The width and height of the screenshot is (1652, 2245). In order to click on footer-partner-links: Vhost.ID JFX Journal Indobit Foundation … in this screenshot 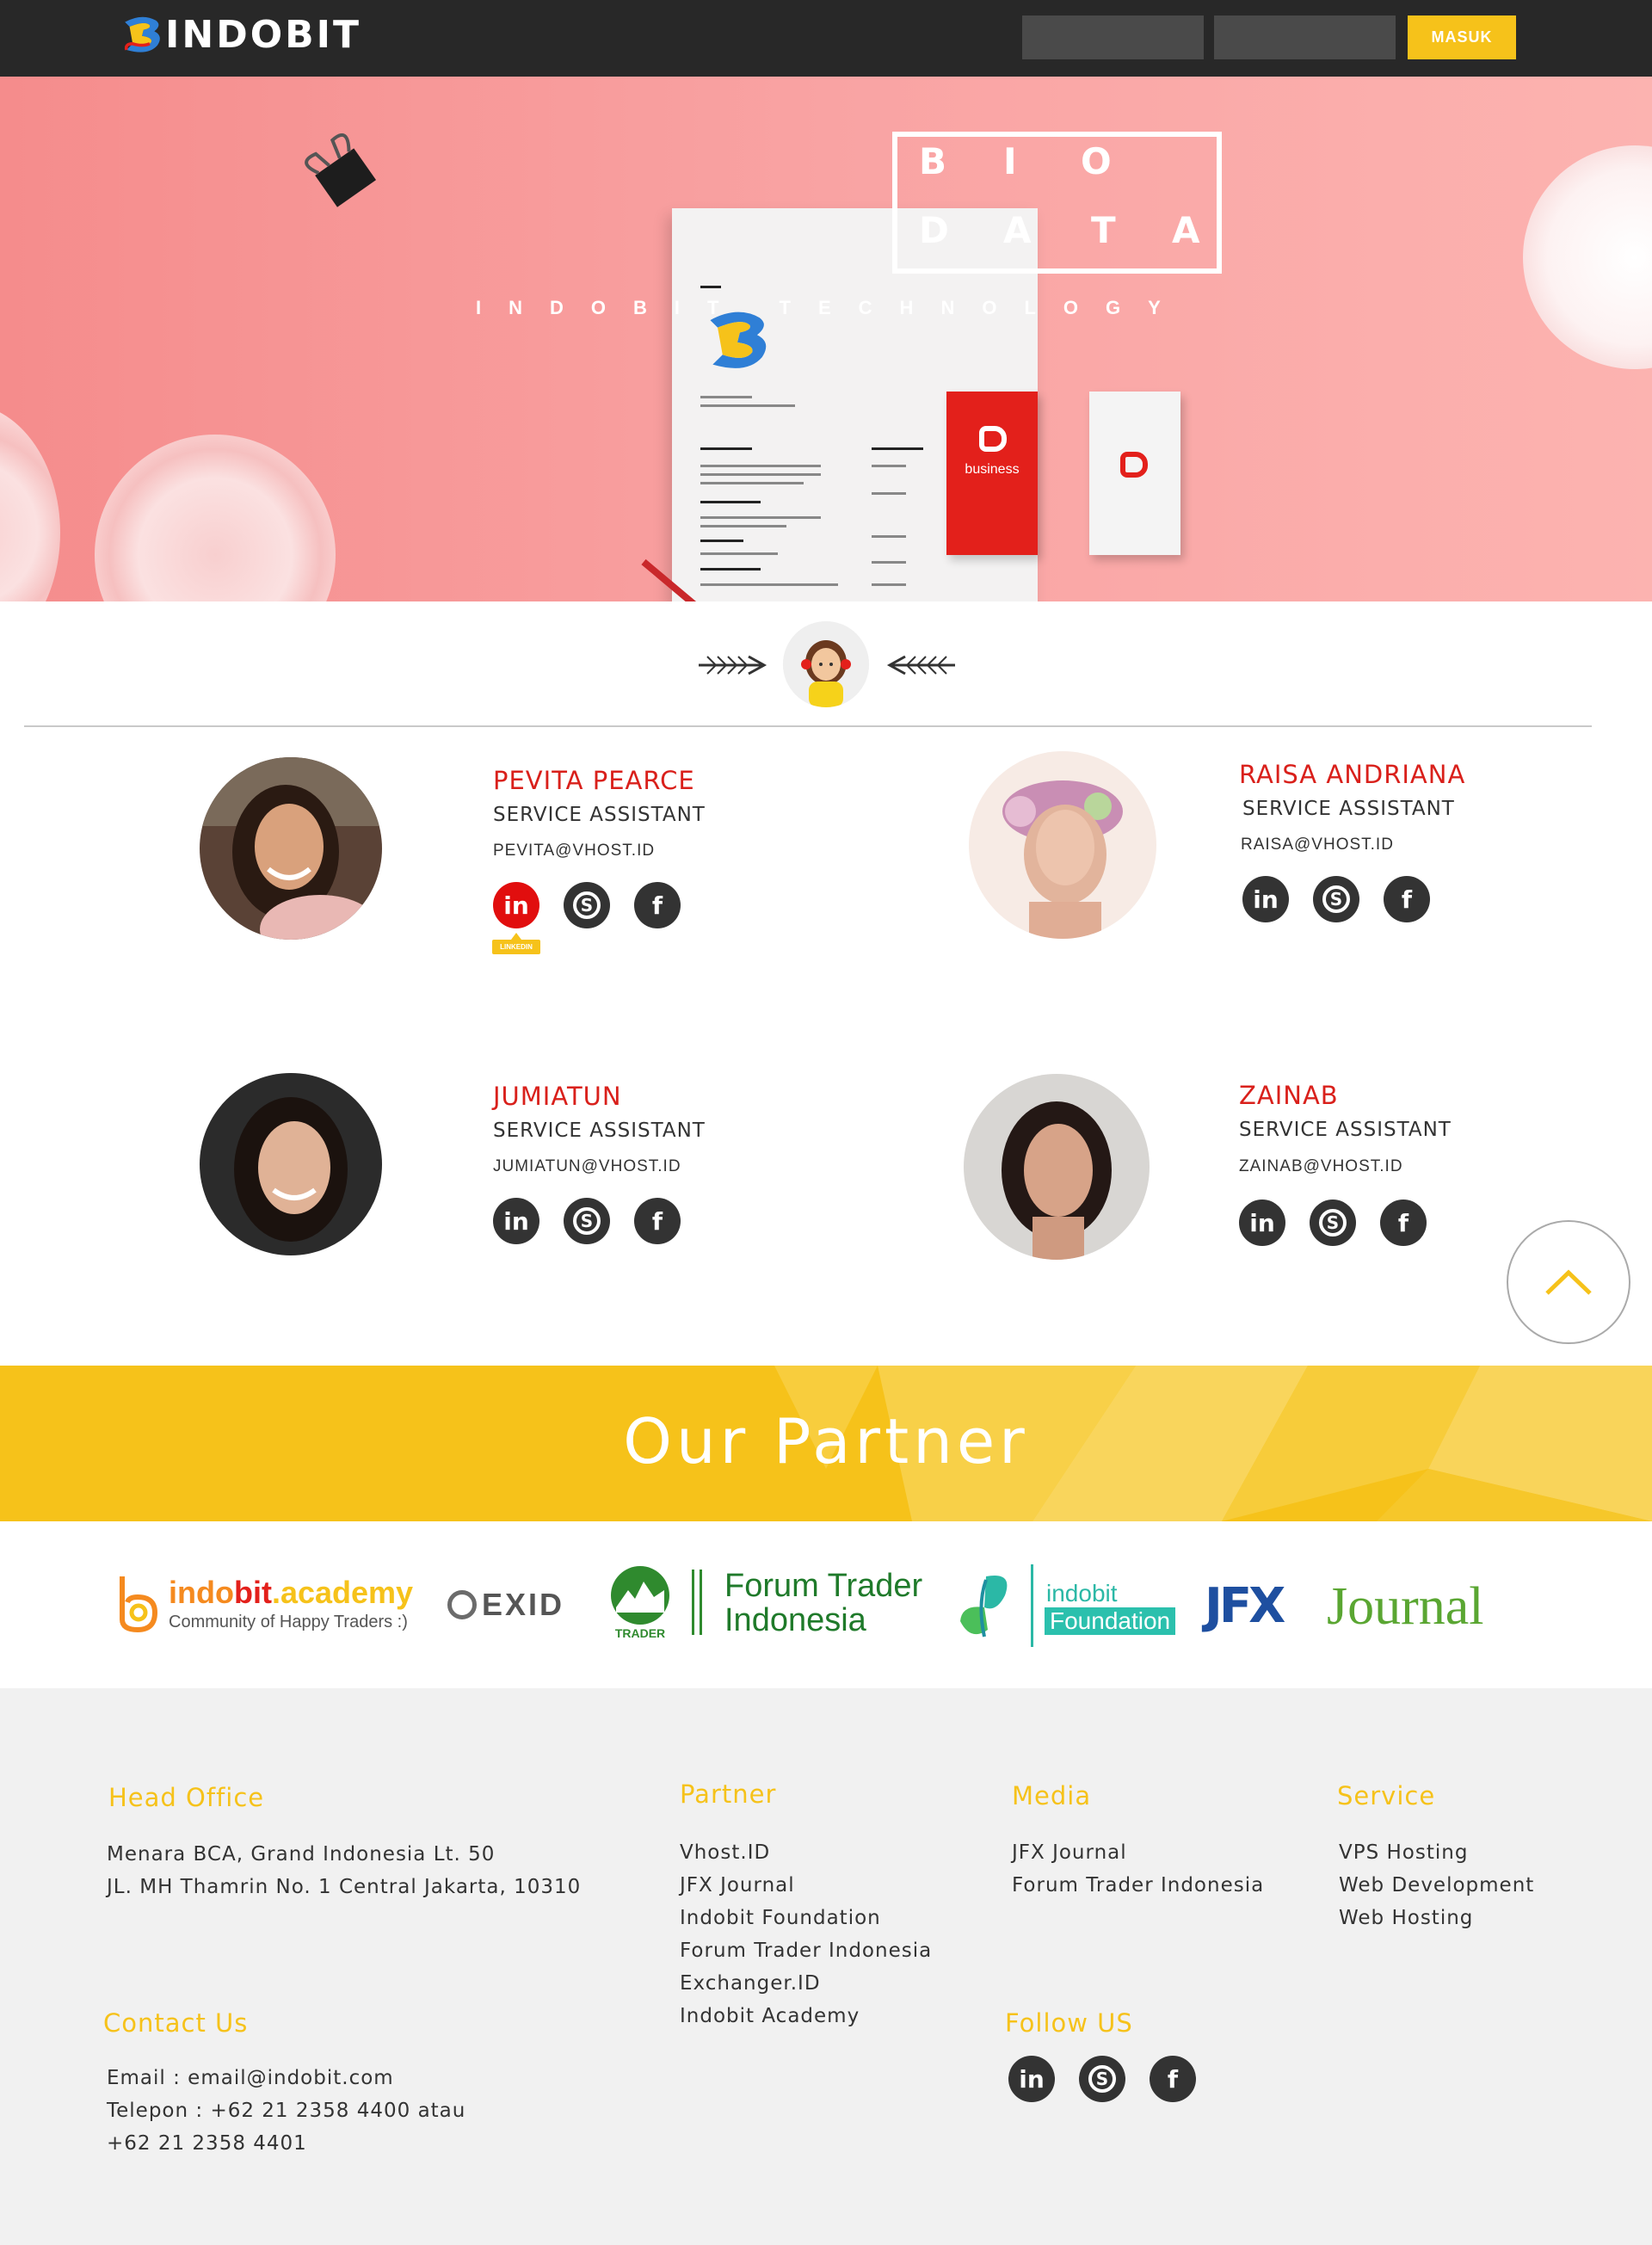, I will do `click(806, 1934)`.